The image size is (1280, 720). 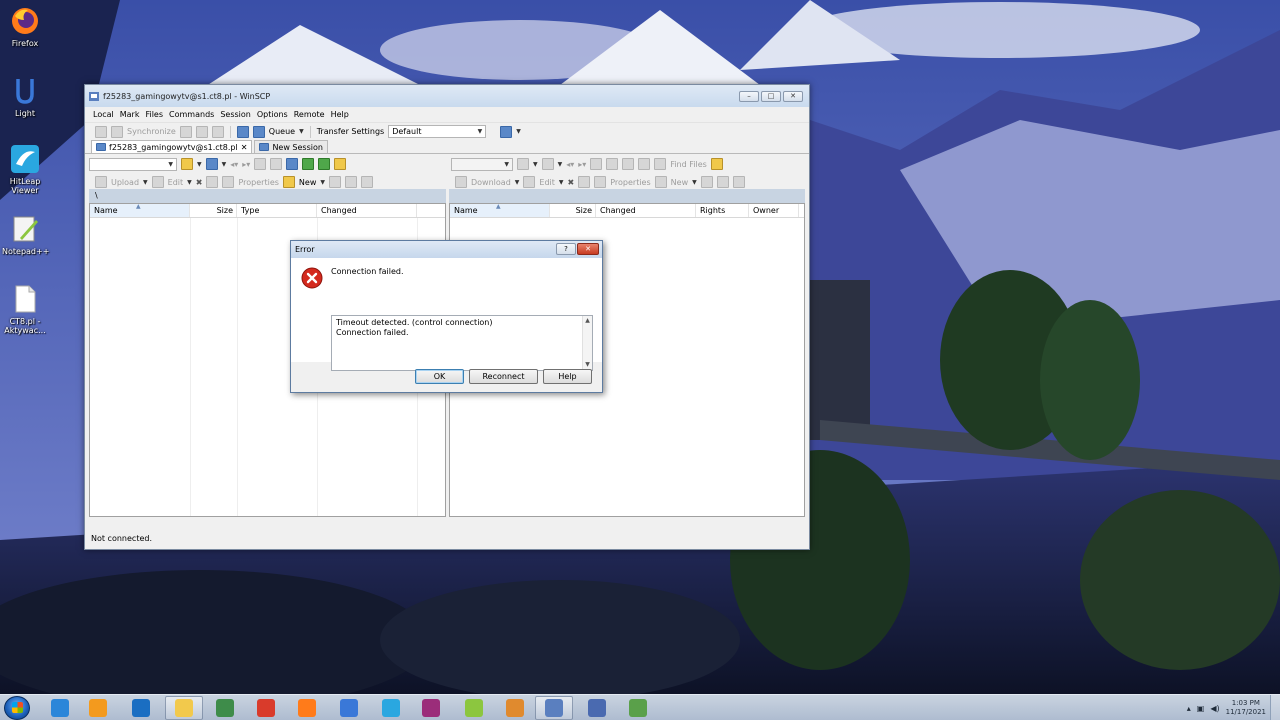 What do you see at coordinates (506, 131) in the screenshot?
I see `transfer-presets-icon` at bounding box center [506, 131].